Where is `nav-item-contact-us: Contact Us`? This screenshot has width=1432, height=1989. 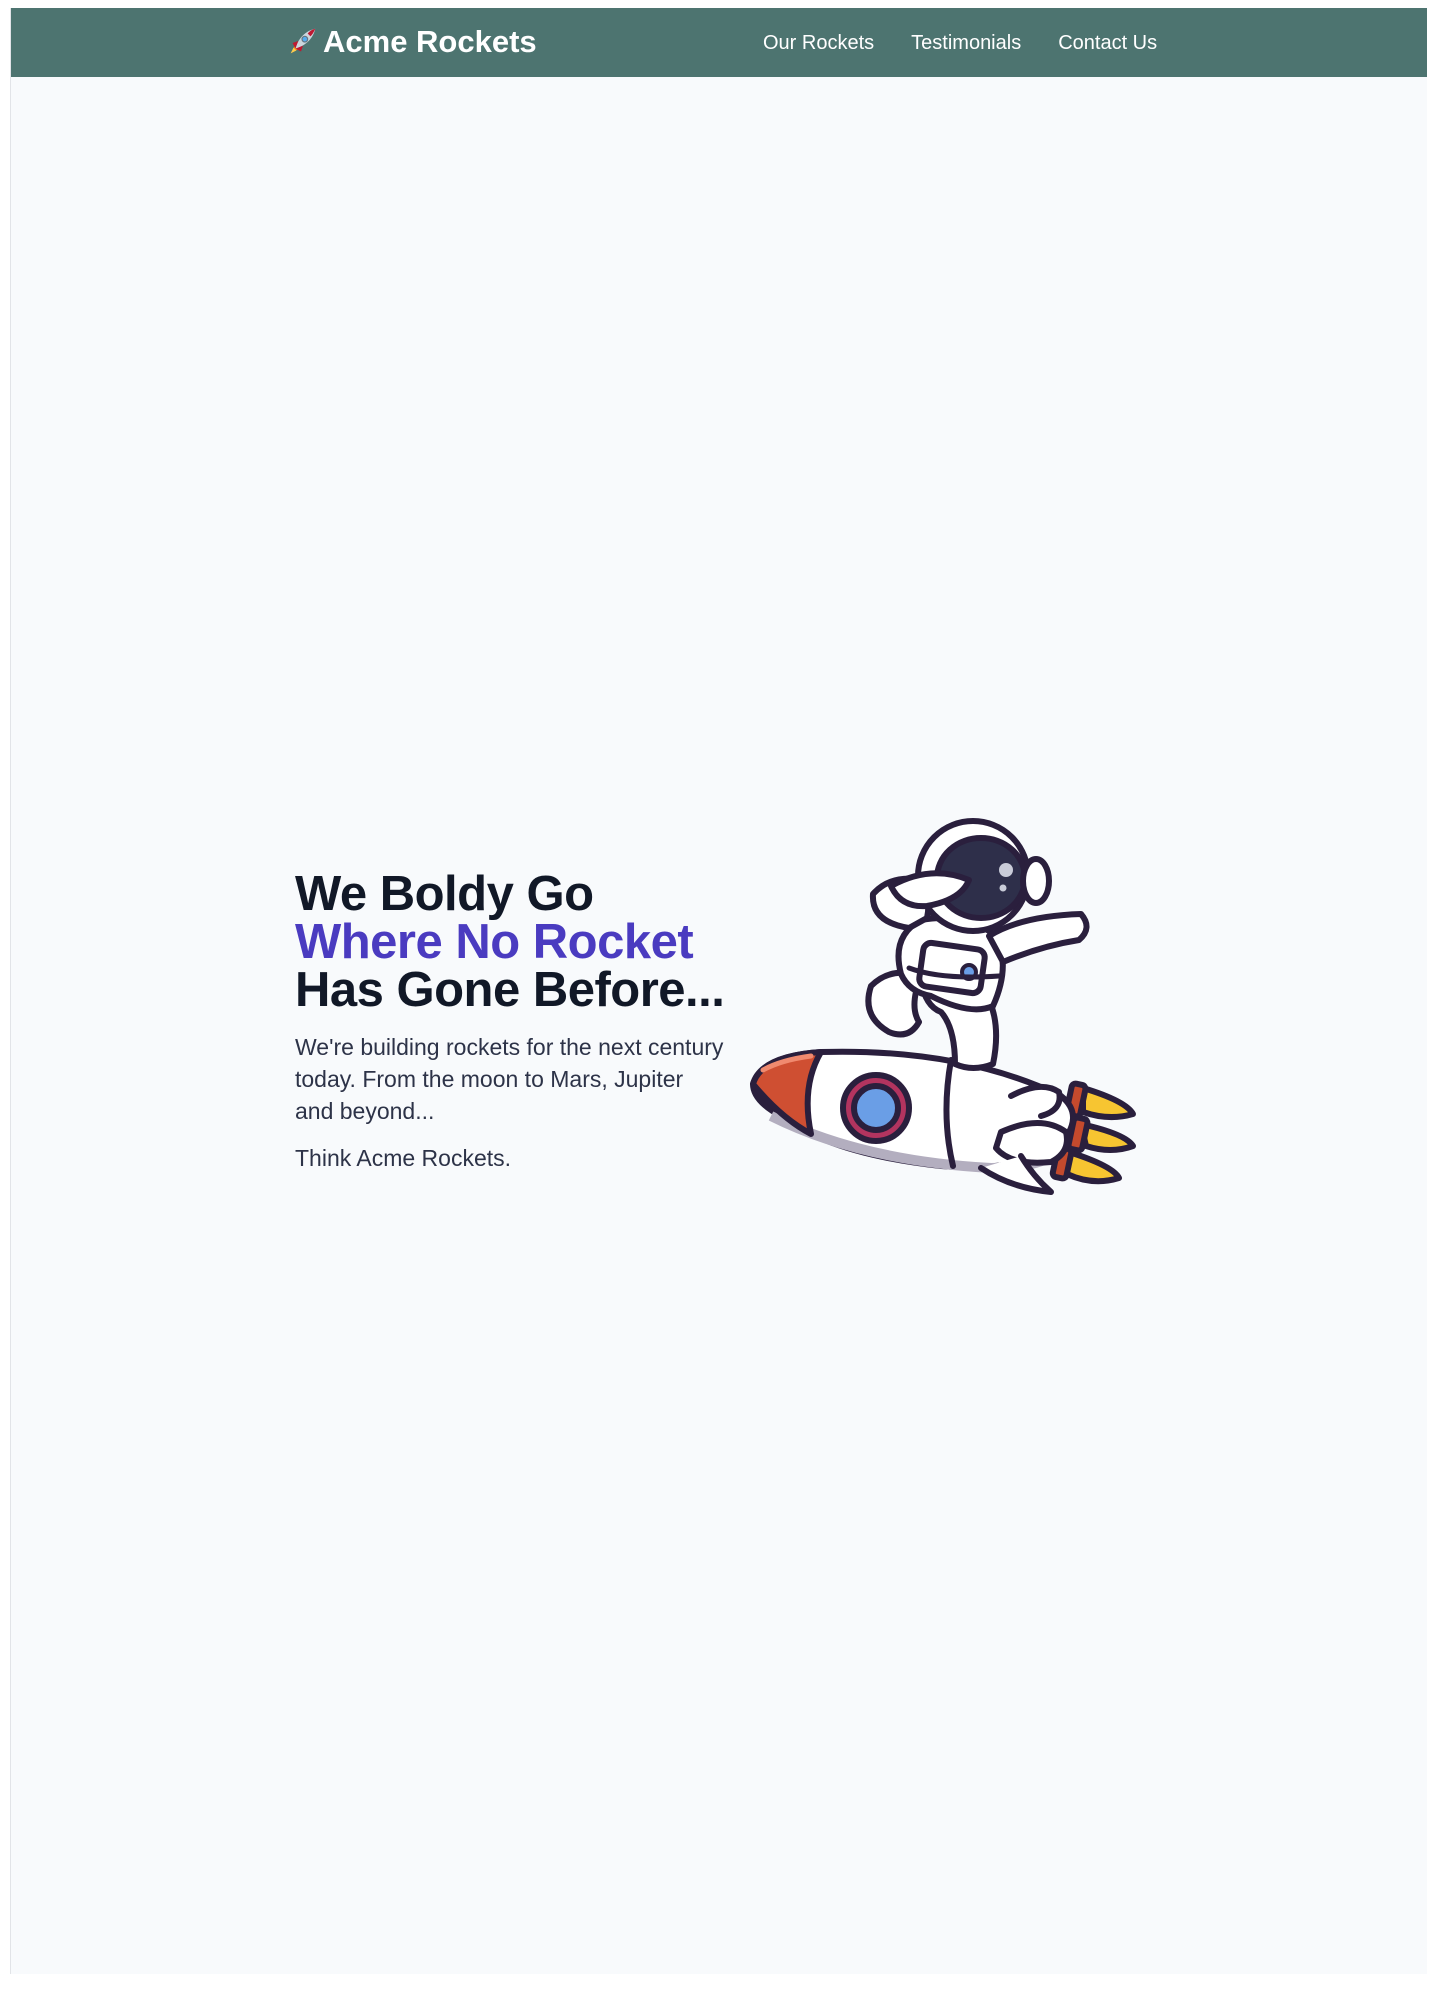
nav-item-contact-us: Contact Us is located at coordinates (1107, 43).